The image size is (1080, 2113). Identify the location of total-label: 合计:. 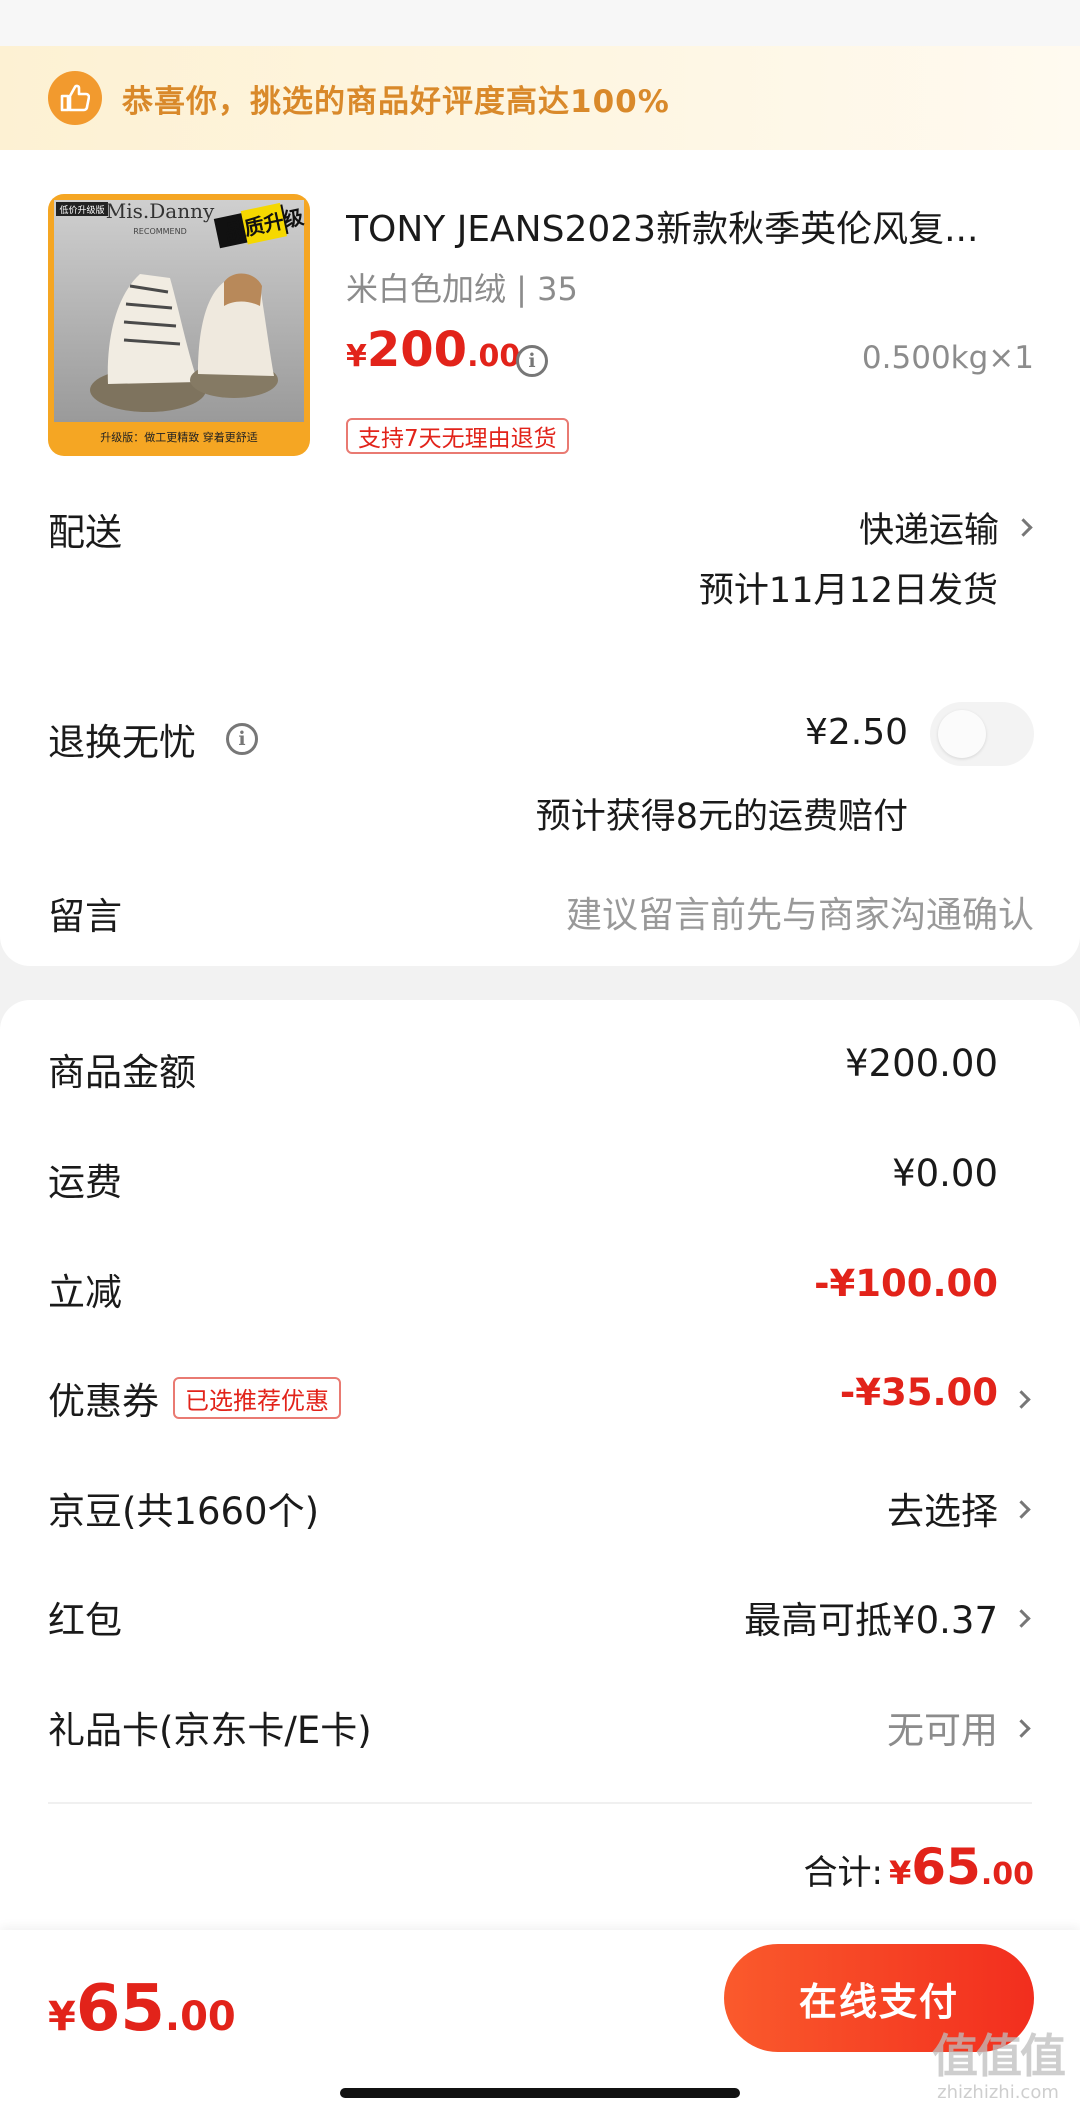
(843, 1873).